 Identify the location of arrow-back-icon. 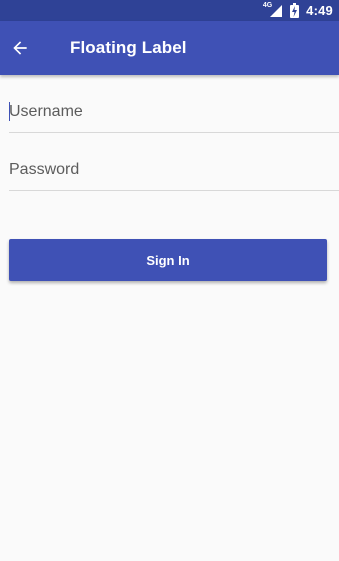
(20, 48).